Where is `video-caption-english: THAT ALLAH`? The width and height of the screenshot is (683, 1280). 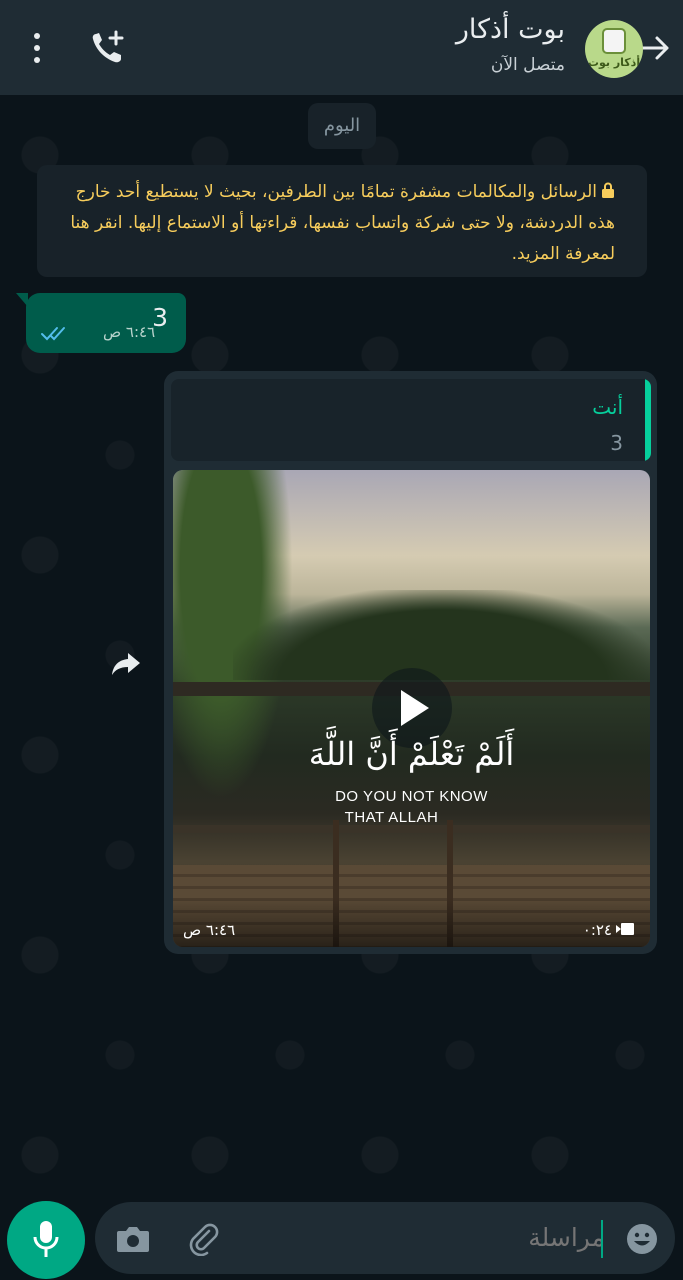 video-caption-english: THAT ALLAH is located at coordinates (391, 817).